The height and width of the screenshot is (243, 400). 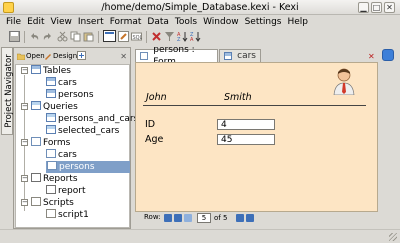 What do you see at coordinates (156, 36) in the screenshot?
I see `cancel-changes-icon` at bounding box center [156, 36].